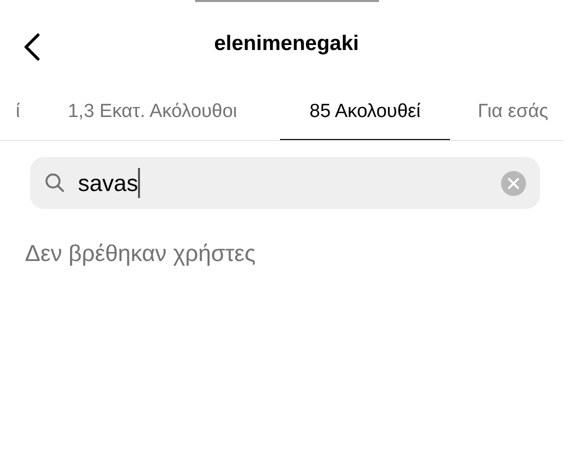 Image resolution: width=573 pixels, height=468 pixels. What do you see at coordinates (140, 253) in the screenshot?
I see `empty-message: Δεν βρέθηκαν χρήστες` at bounding box center [140, 253].